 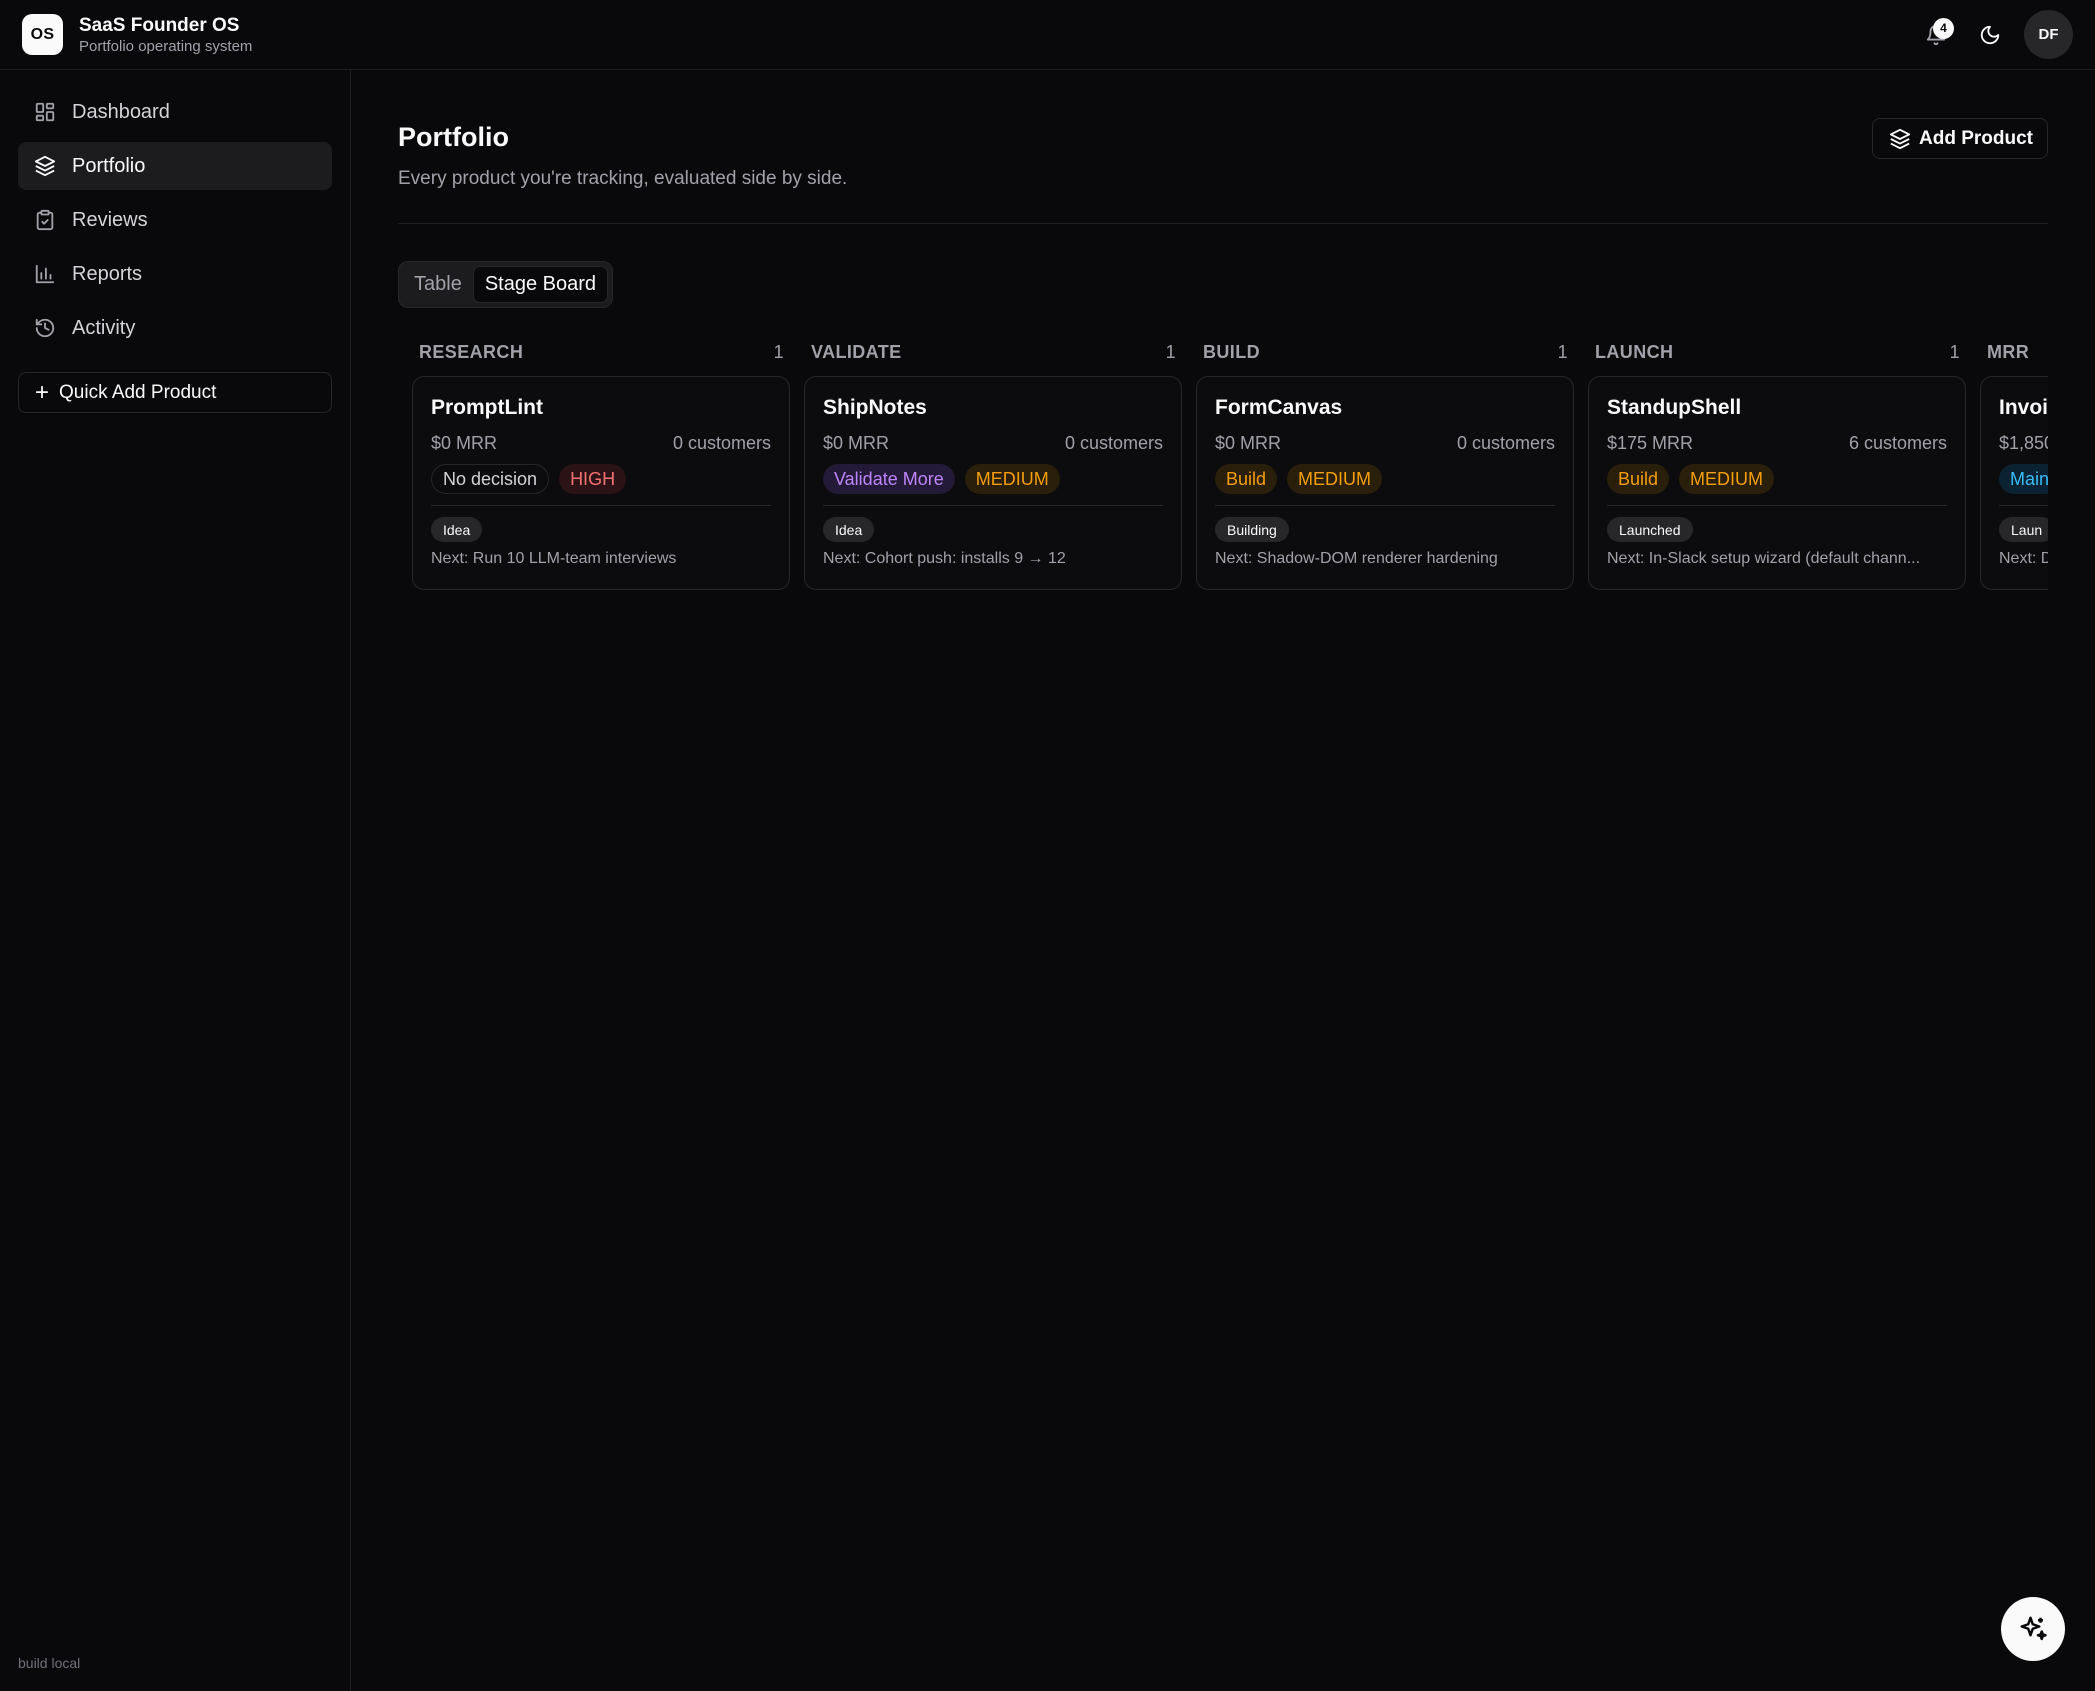 I want to click on decision-badge: No decision, so click(x=490, y=479).